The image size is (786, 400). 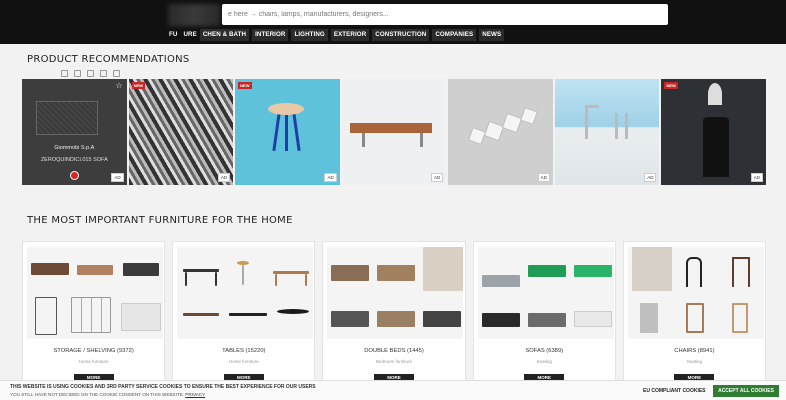 I want to click on category-card-chairs: CHAIRS (8941) Seating MORE, so click(x=694, y=320).